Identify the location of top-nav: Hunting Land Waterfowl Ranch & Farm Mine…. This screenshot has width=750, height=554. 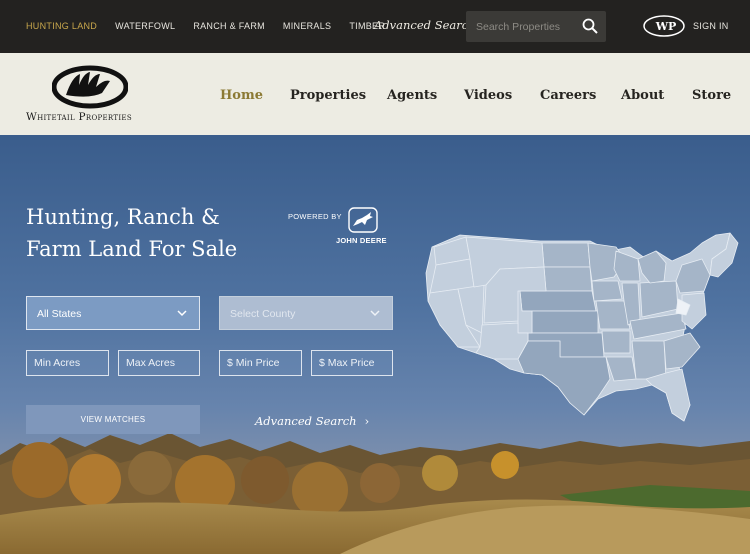
(205, 26).